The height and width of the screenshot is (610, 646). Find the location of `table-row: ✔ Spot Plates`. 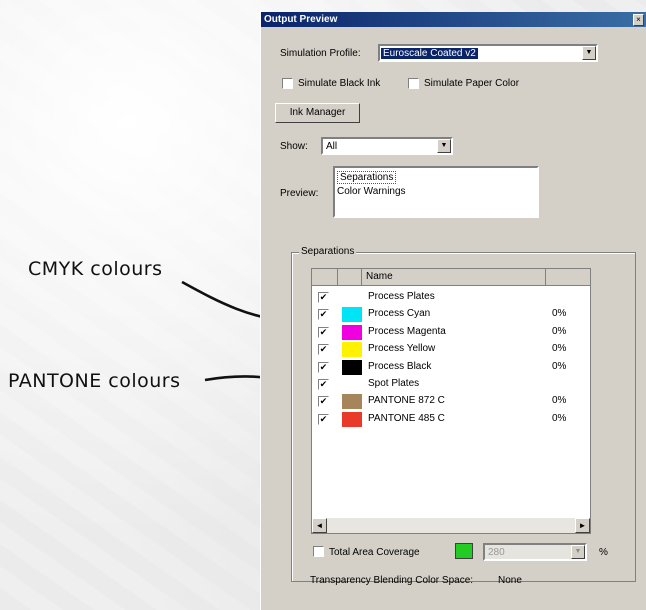

table-row: ✔ Spot Plates is located at coordinates (451, 384).